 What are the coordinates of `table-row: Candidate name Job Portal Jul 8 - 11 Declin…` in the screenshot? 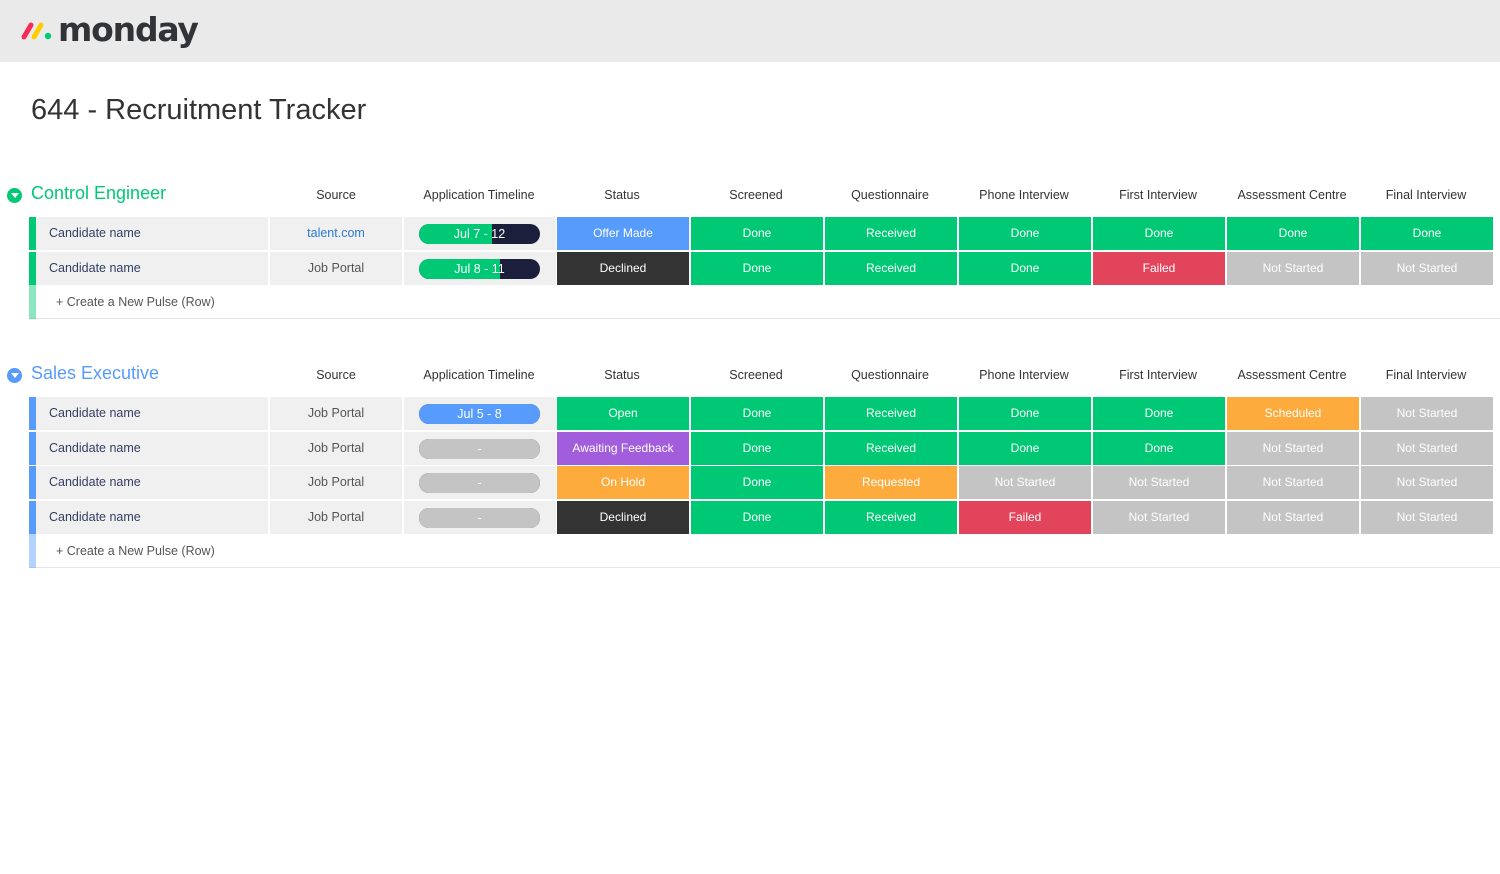 It's located at (764, 268).